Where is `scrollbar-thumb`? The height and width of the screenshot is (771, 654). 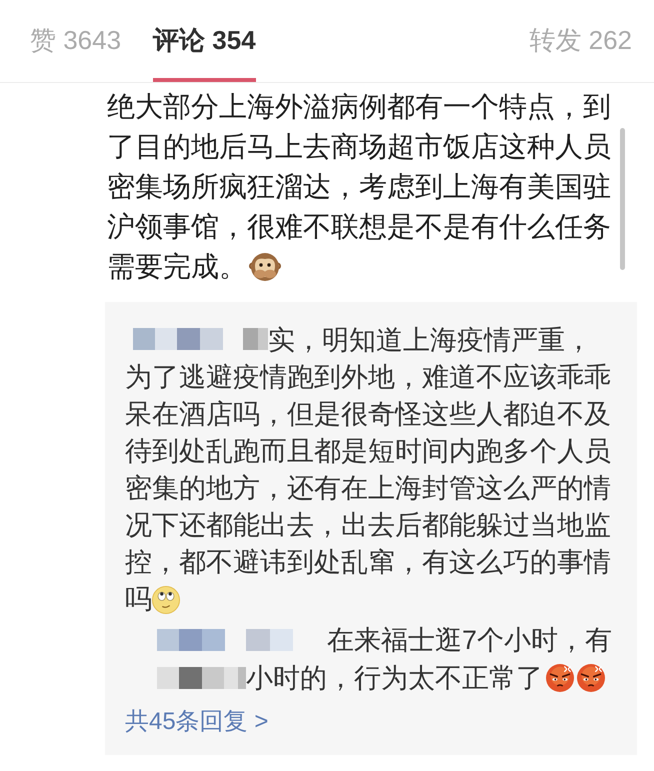 scrollbar-thumb is located at coordinates (622, 199).